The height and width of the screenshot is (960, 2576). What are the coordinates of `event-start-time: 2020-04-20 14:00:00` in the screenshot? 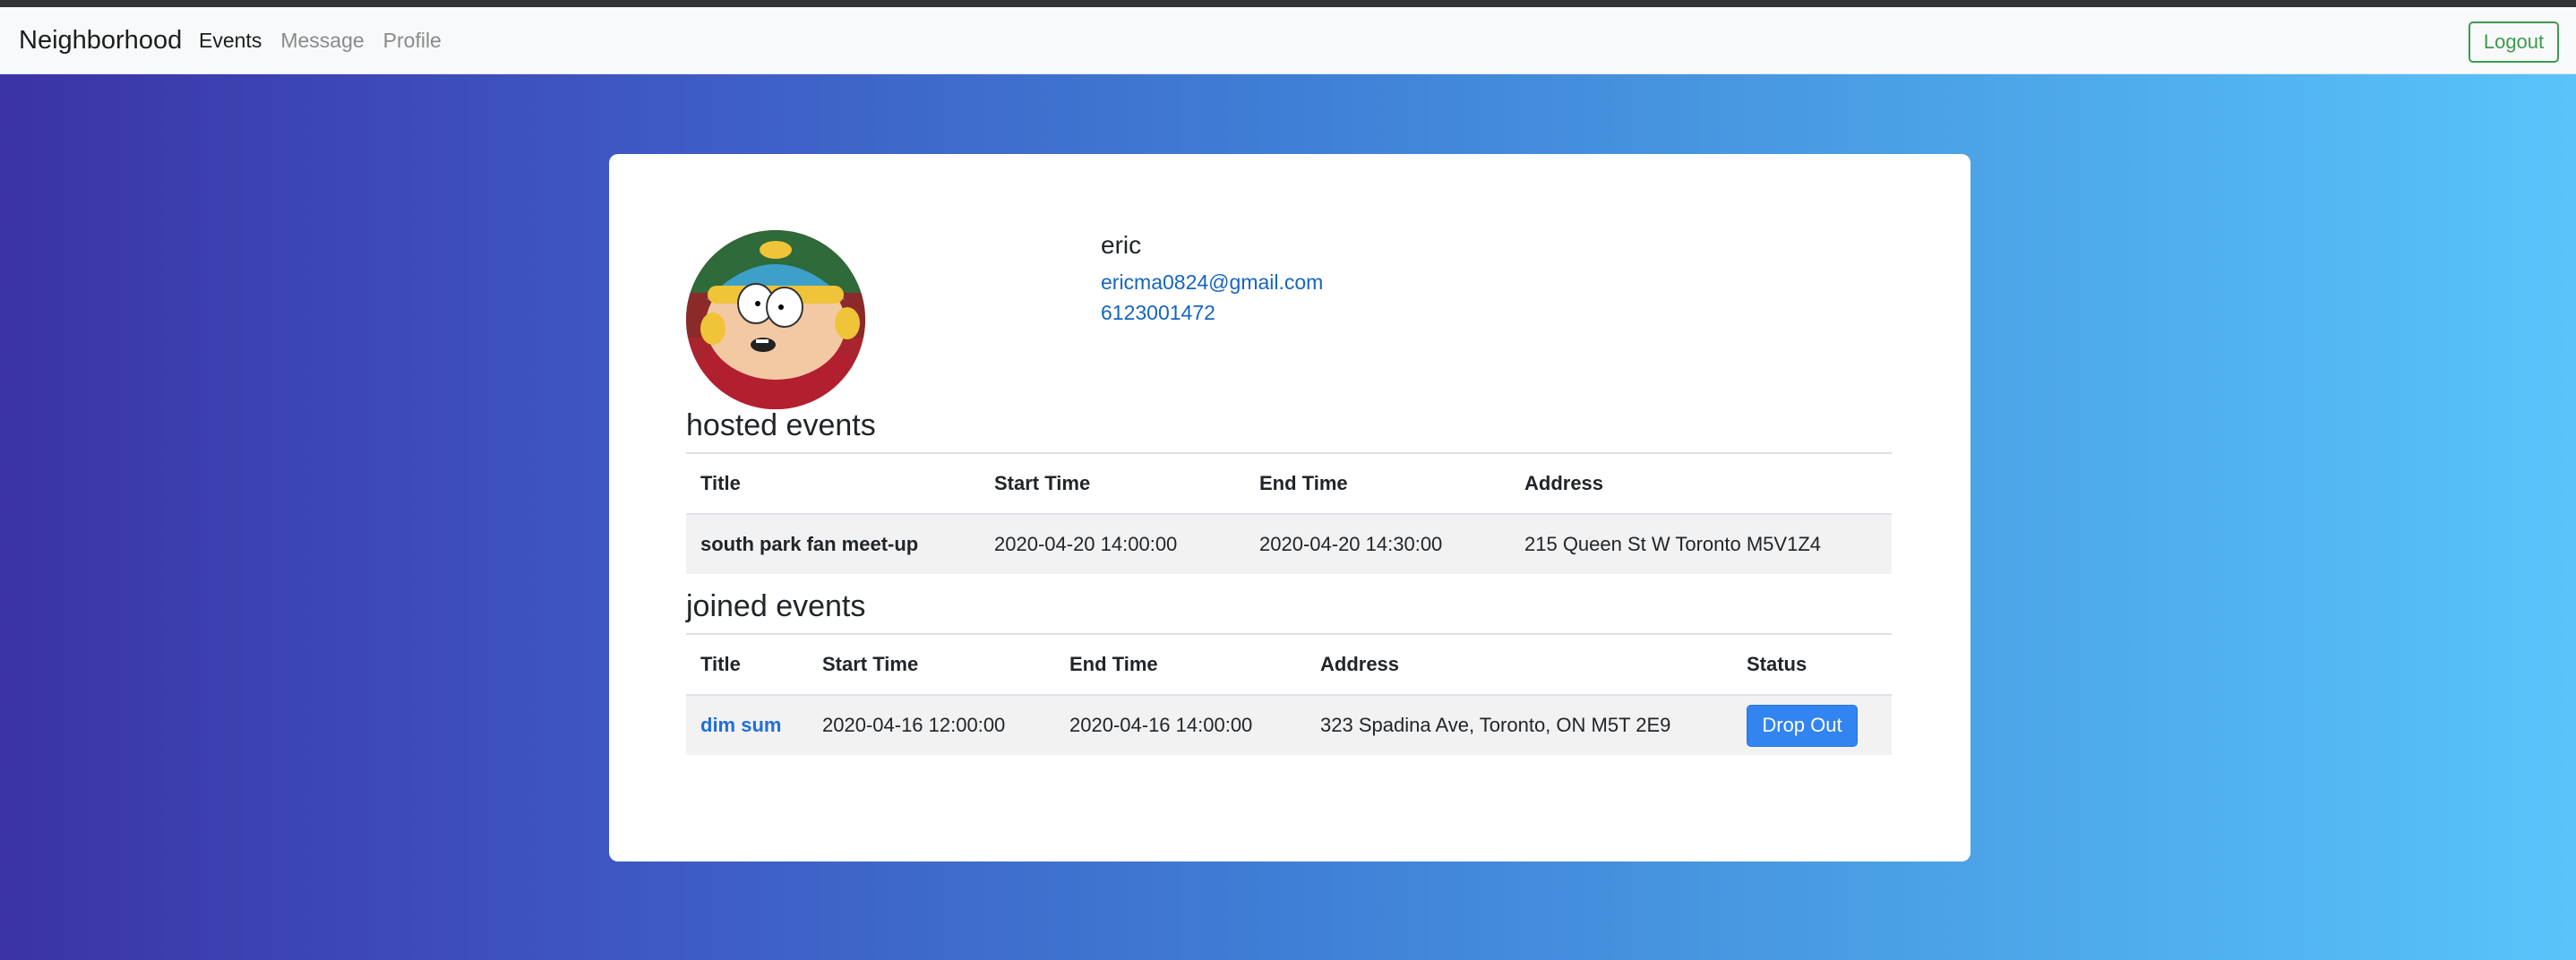 It's located at (1112, 544).